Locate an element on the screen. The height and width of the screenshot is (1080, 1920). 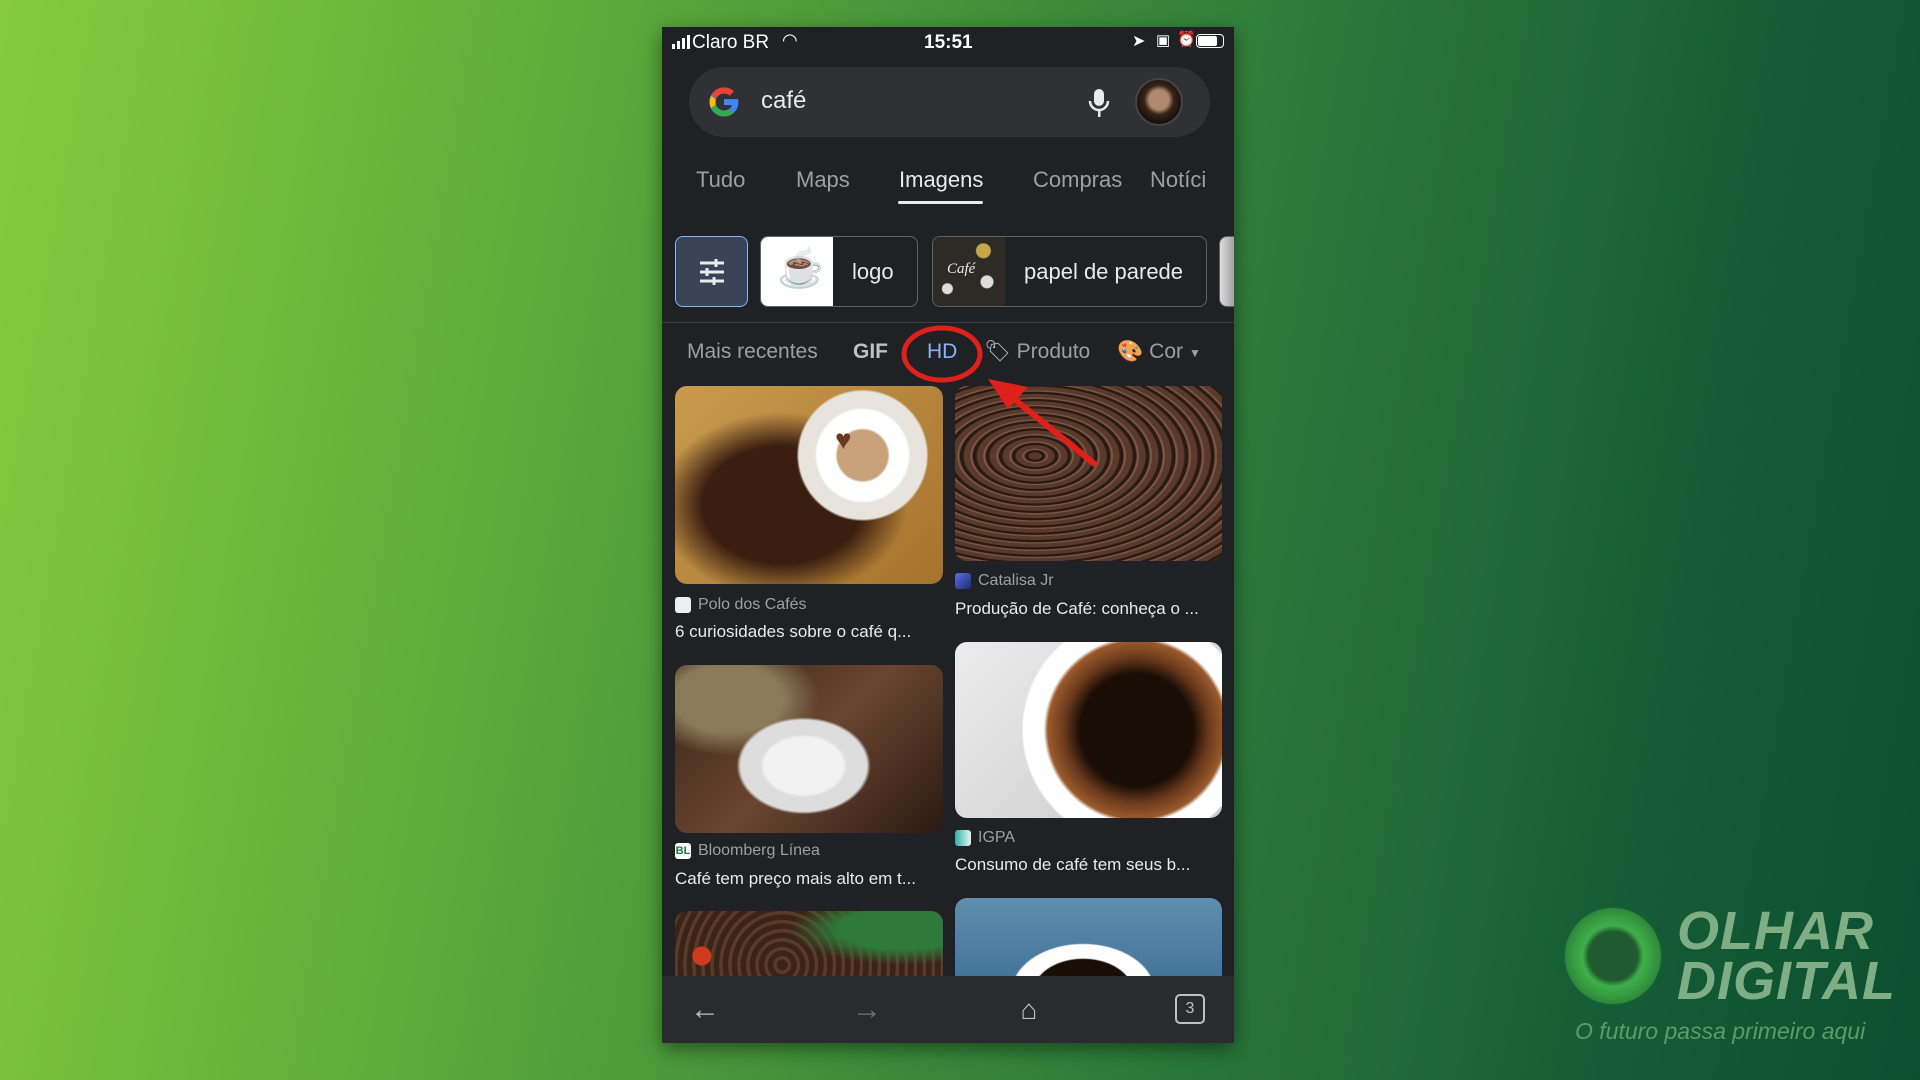
hd-highlight-circle is located at coordinates (942, 354).